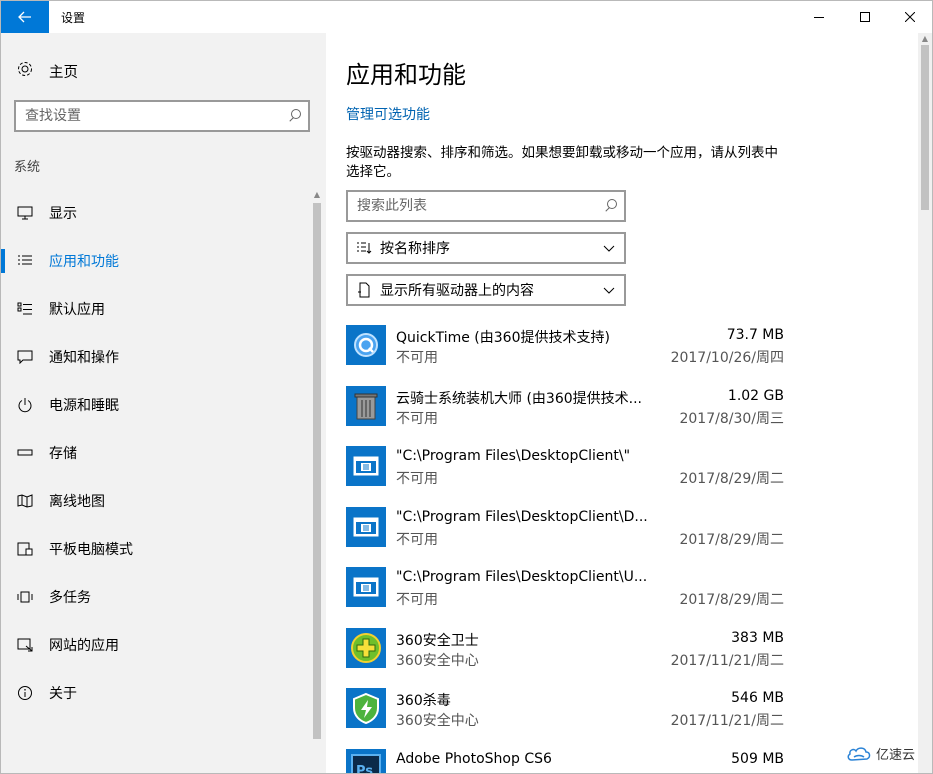  Describe the element at coordinates (486, 290) in the screenshot. I see `drive-filter-dropdown: 显示所有驱动器上的内容` at that location.